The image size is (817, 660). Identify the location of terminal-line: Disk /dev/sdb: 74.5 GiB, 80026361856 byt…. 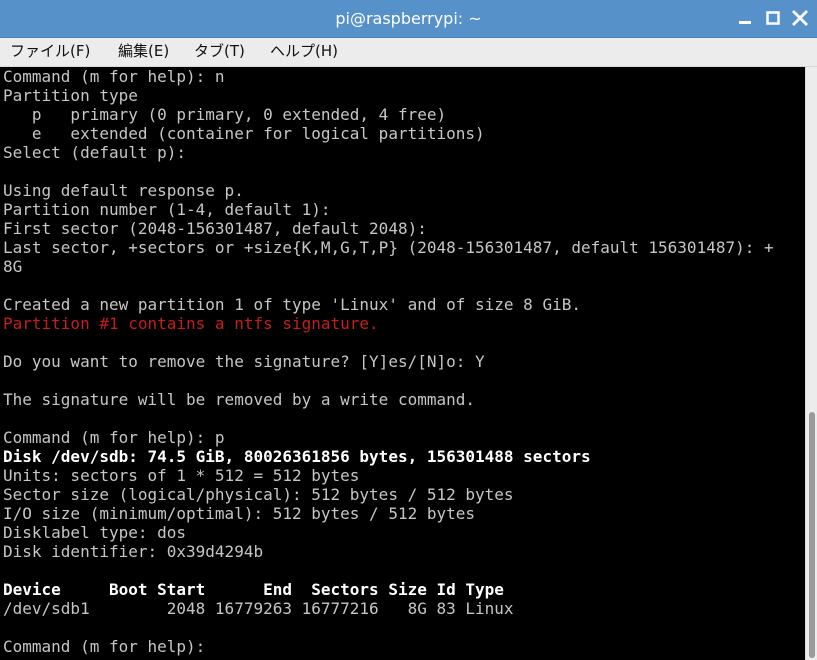
(297, 456).